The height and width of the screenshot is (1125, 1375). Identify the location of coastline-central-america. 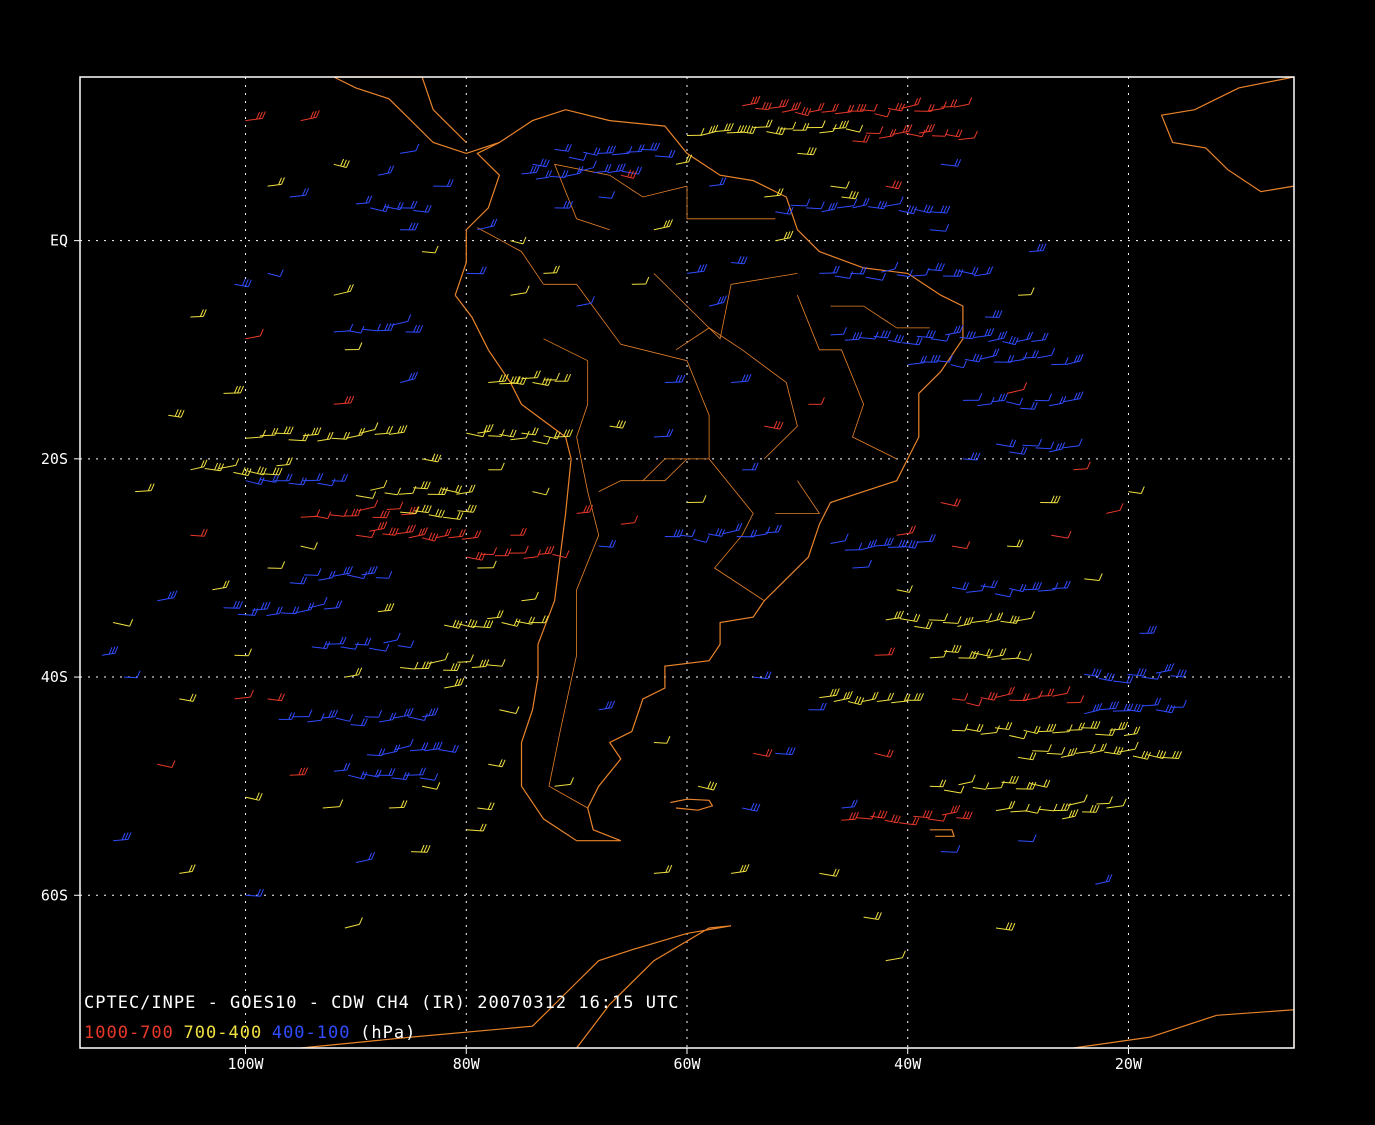
(416, 115).